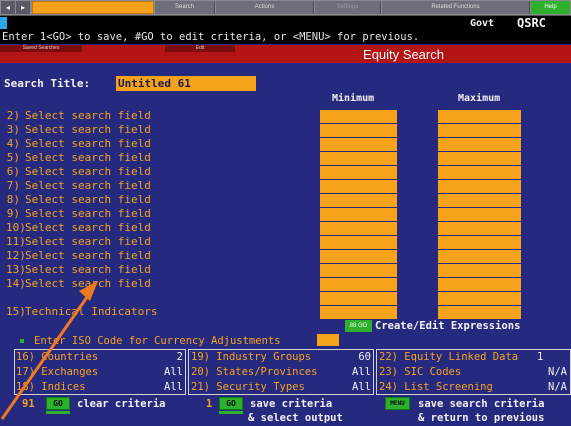 The height and width of the screenshot is (426, 571). What do you see at coordinates (16, 227) in the screenshot?
I see `row-number: 10)` at bounding box center [16, 227].